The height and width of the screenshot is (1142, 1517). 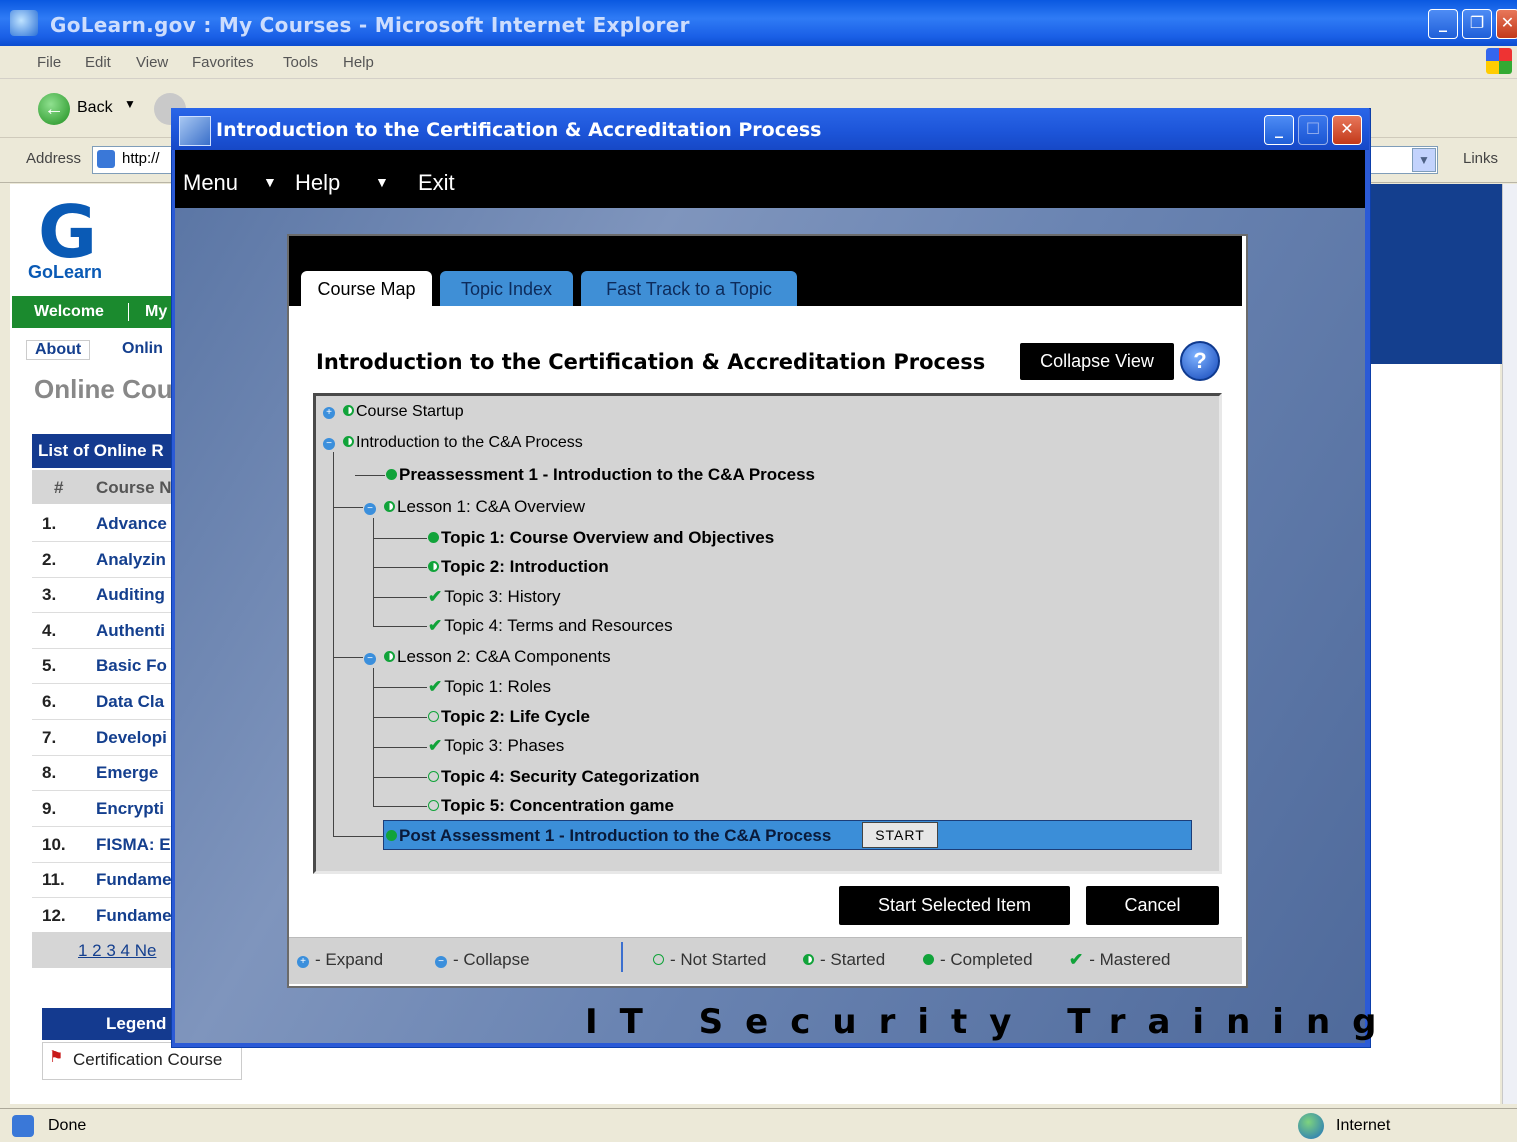 I want to click on back-arrow-icon: ←, so click(x=54, y=109).